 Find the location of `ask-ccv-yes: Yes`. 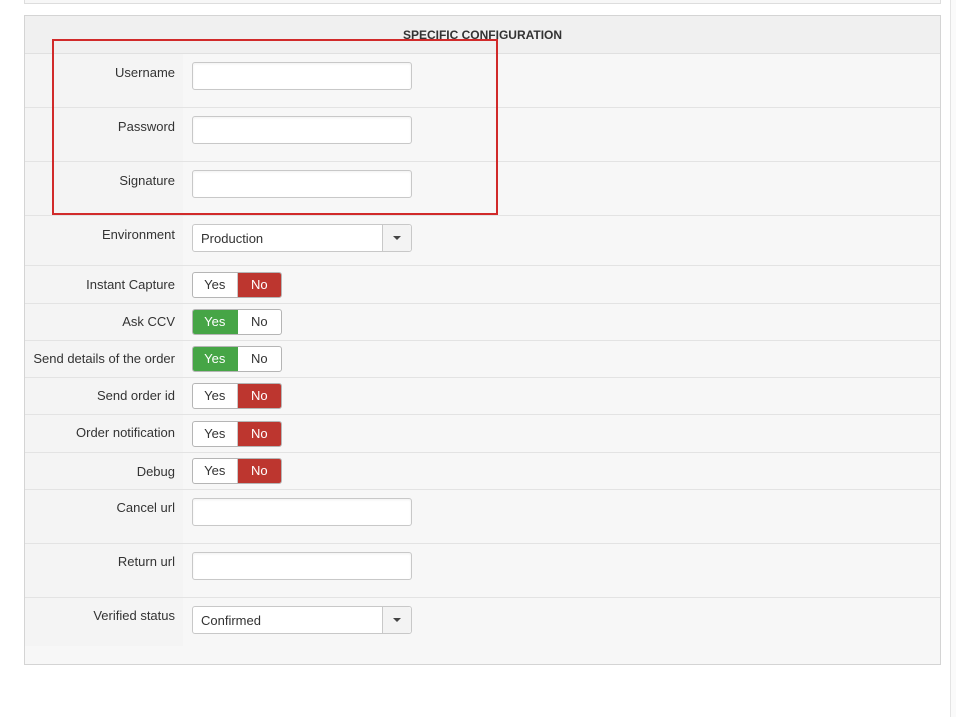

ask-ccv-yes: Yes is located at coordinates (215, 322).